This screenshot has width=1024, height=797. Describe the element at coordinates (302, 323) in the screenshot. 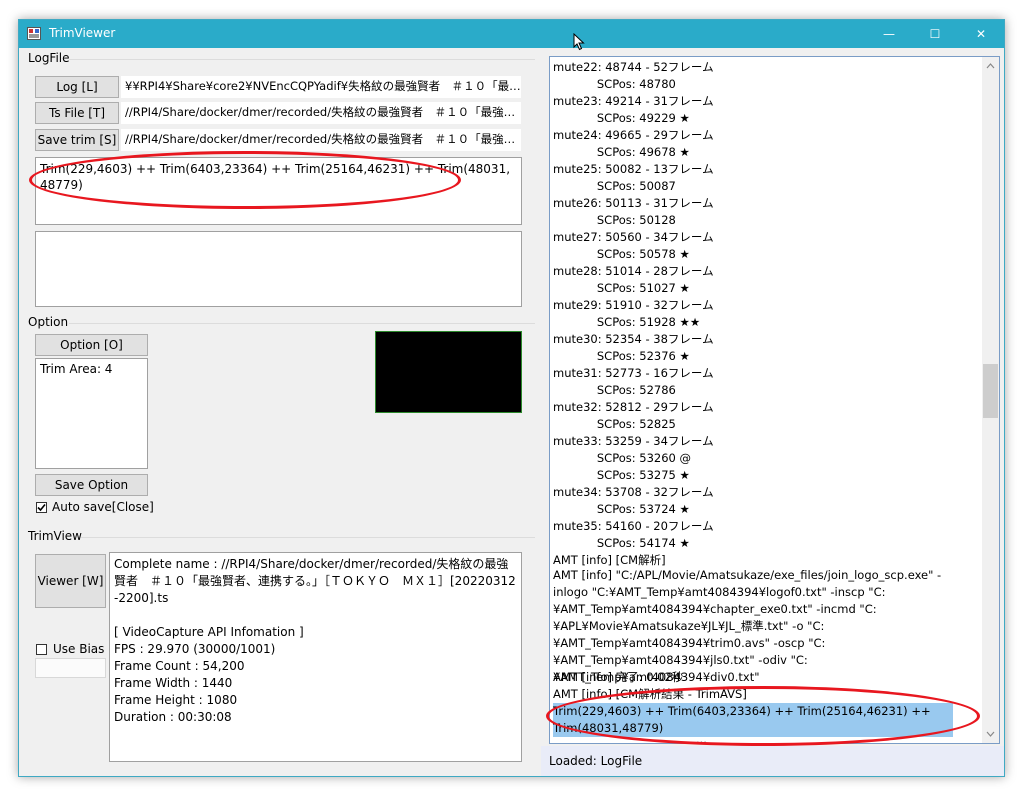

I see `option-group-line` at that location.